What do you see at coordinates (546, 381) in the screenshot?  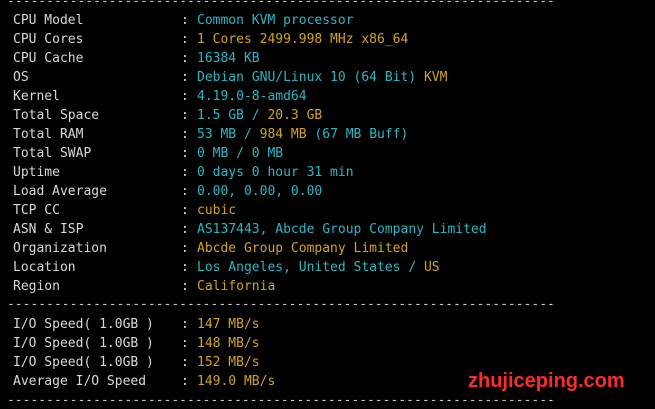 I see `watermark-text: zhujiceping.com` at bounding box center [546, 381].